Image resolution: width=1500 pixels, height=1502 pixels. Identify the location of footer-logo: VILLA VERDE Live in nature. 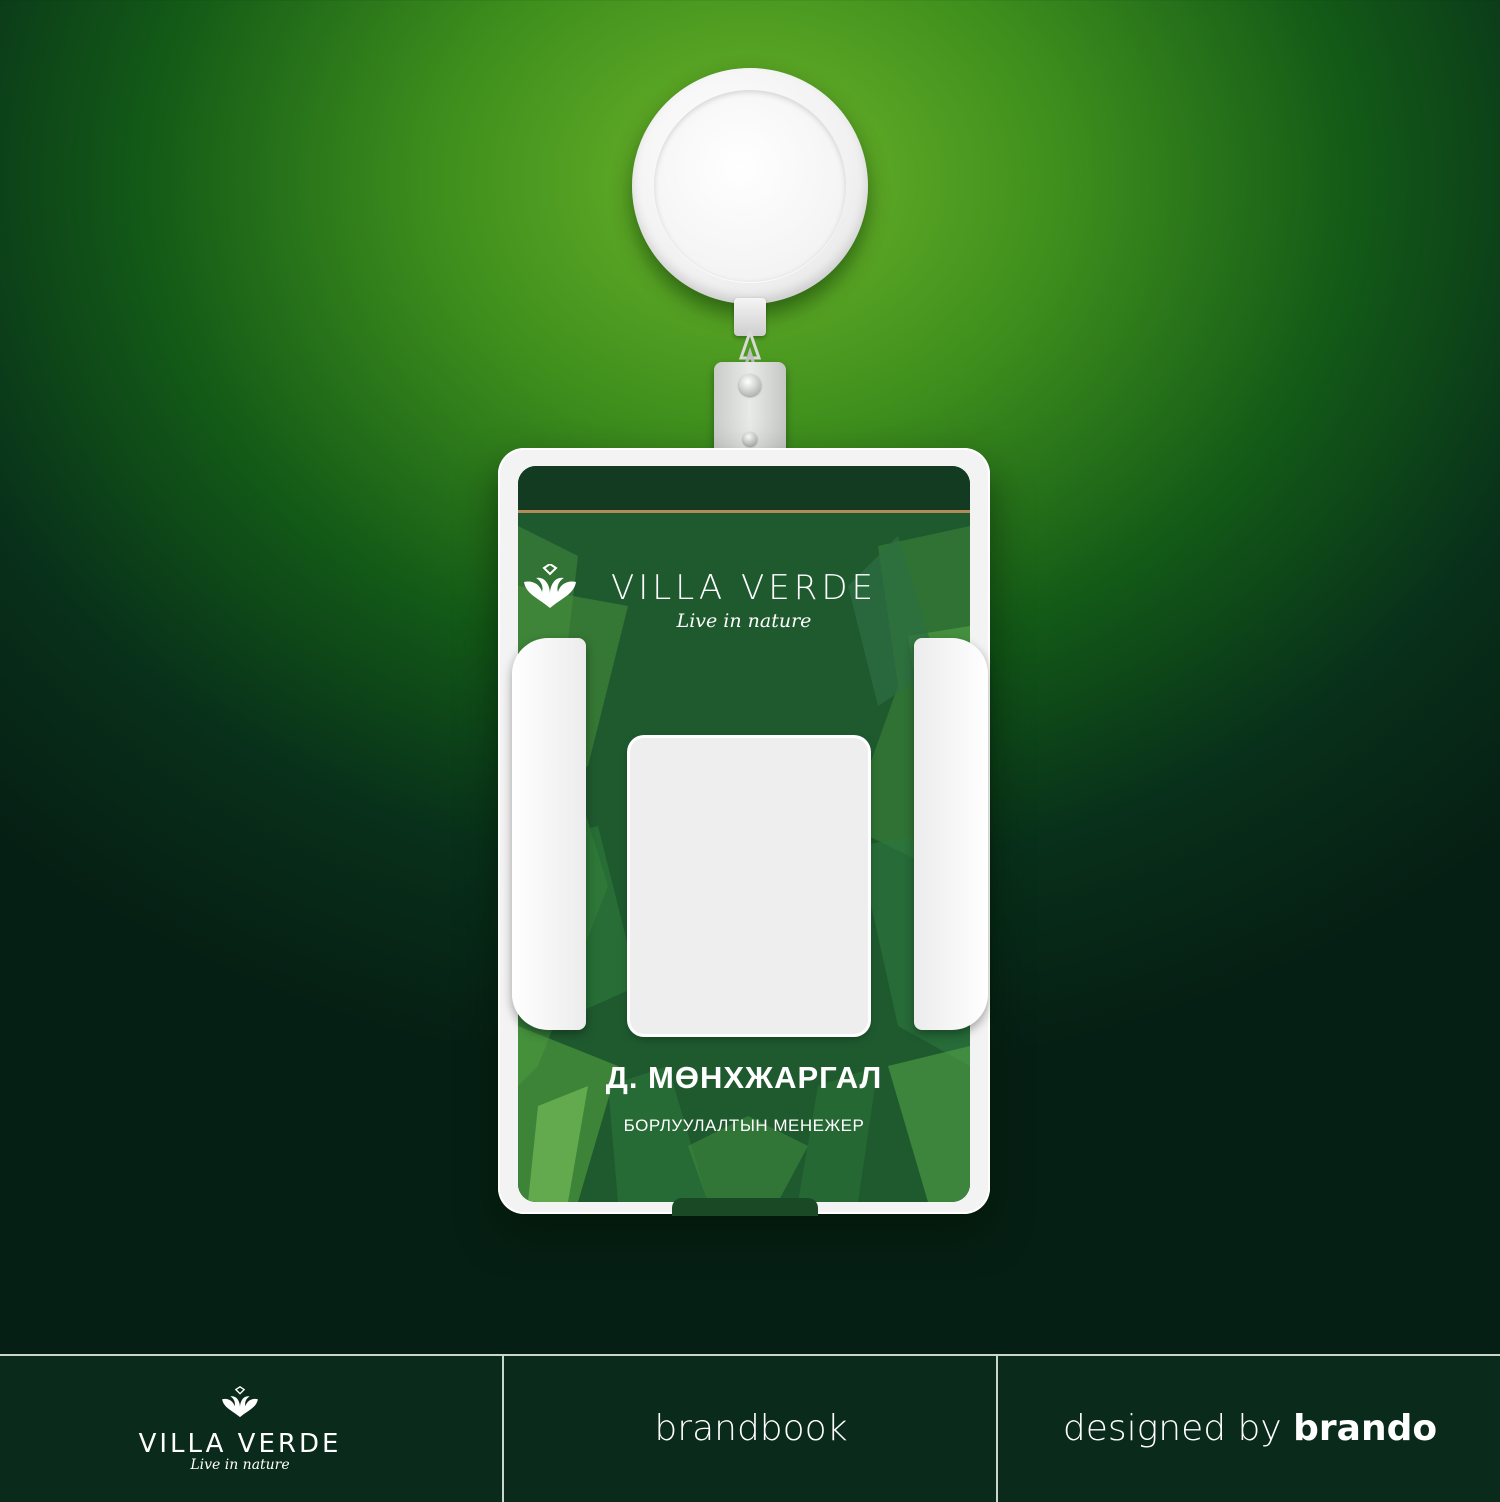
(240, 1429).